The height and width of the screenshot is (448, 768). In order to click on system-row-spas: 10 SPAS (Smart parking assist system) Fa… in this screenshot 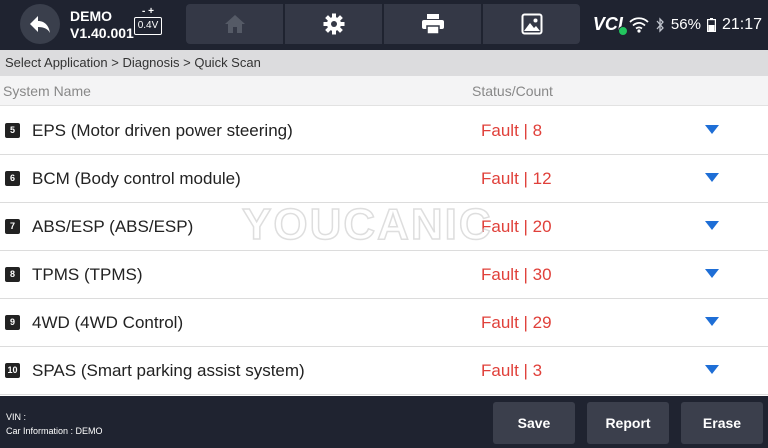, I will do `click(384, 371)`.